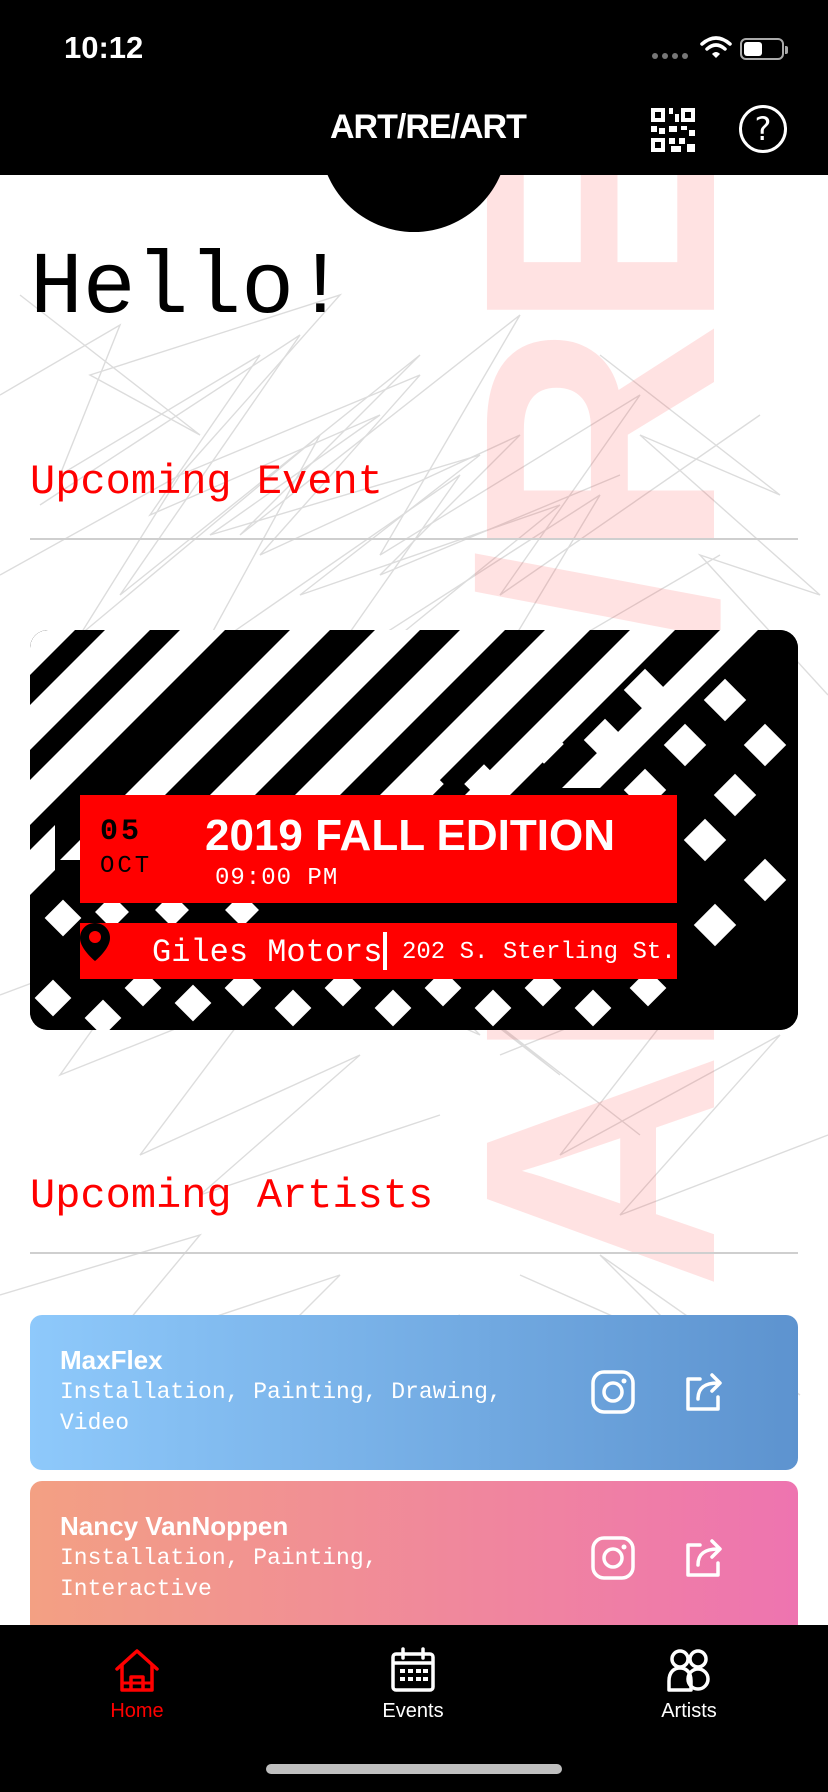 The height and width of the screenshot is (1792, 828). Describe the element at coordinates (267, 952) in the screenshot. I see `event-venue: Giles Motors` at that location.